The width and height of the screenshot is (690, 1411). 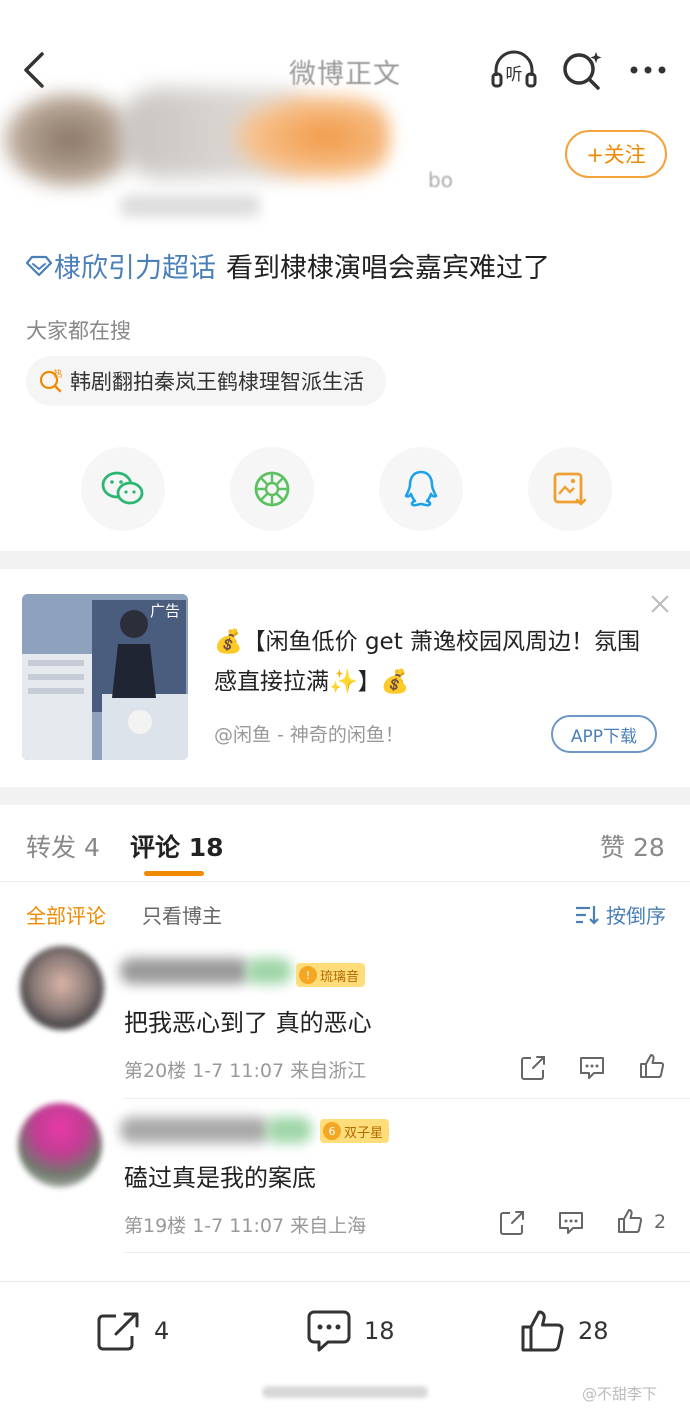 I want to click on comment-count: 18, so click(x=379, y=1331).